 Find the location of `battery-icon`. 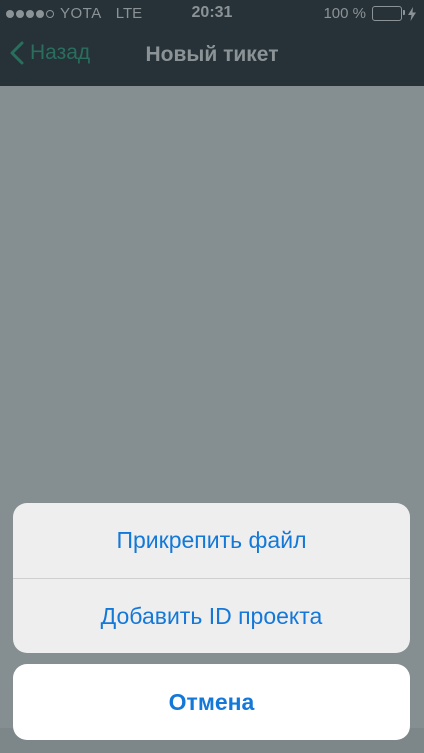

battery-icon is located at coordinates (388, 13).